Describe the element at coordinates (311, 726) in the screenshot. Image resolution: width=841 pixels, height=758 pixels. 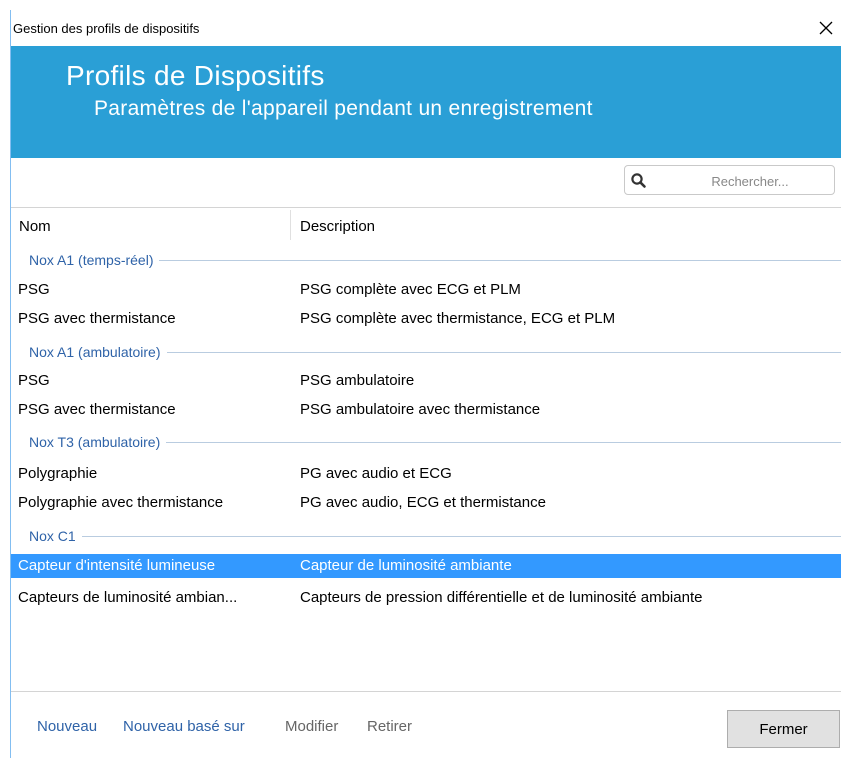
I see `edit-button: Modifier` at that location.